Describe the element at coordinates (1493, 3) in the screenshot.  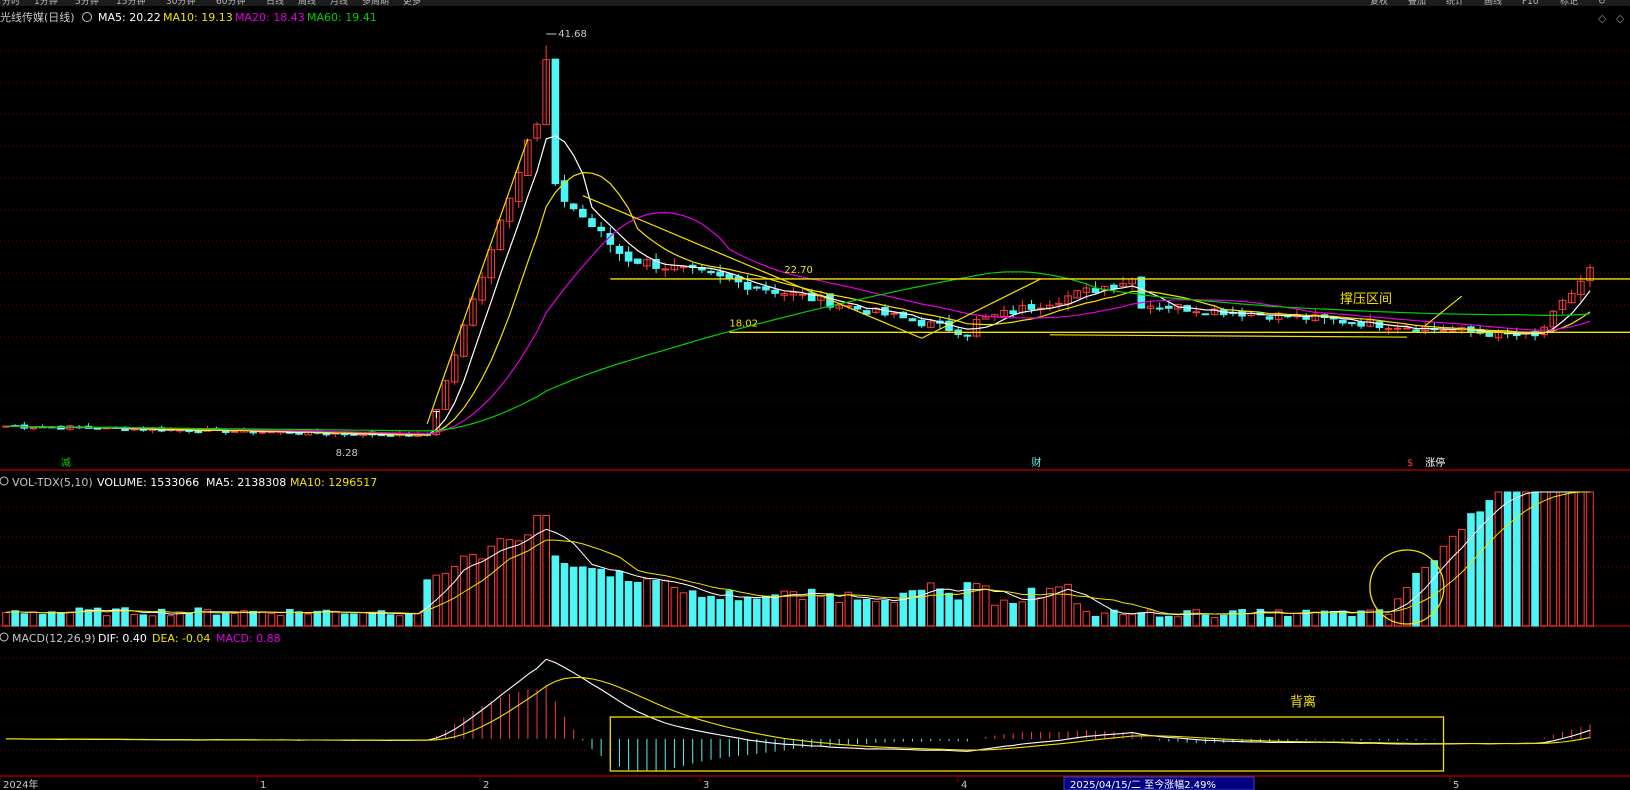
I see `toolbar-button: 画线` at that location.